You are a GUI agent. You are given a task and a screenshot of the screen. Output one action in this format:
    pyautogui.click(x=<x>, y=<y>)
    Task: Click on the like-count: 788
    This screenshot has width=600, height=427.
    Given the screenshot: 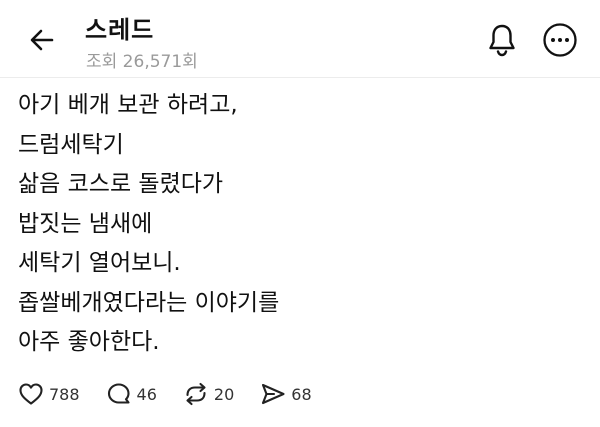 What is the action you would take?
    pyautogui.click(x=64, y=394)
    